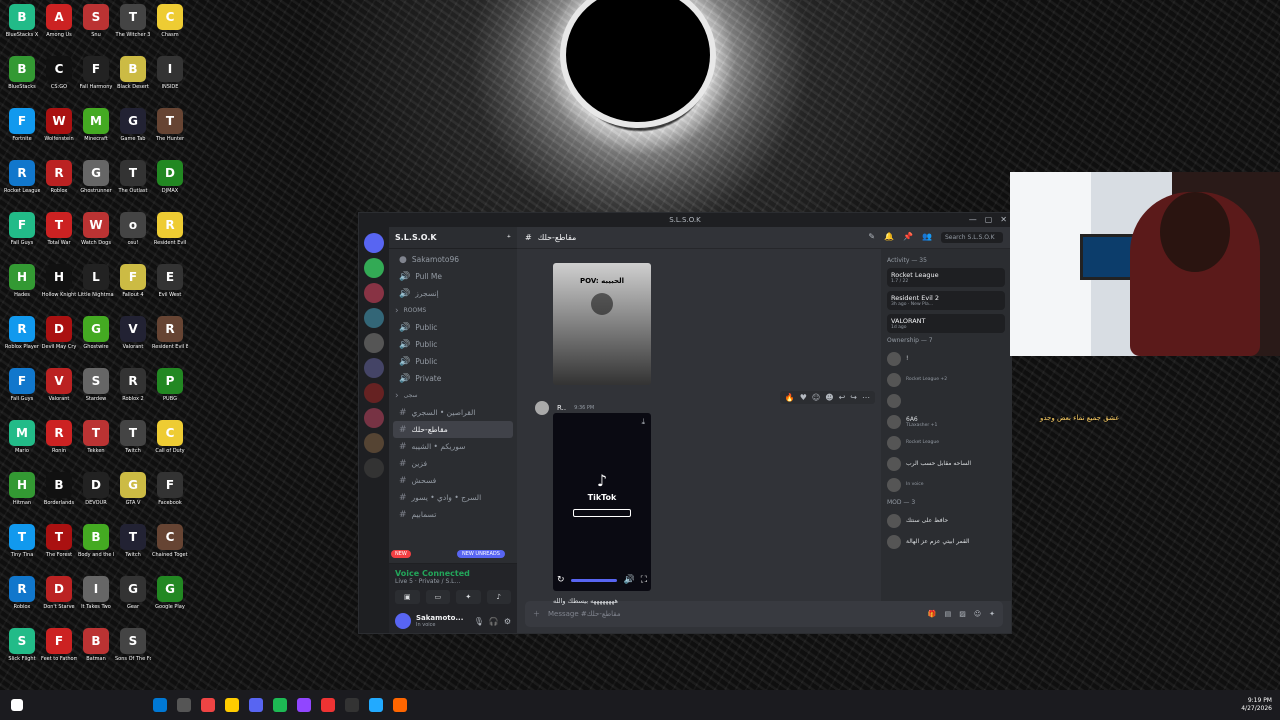 The width and height of the screenshot is (1280, 720). I want to click on author-name: R.., so click(561, 408).